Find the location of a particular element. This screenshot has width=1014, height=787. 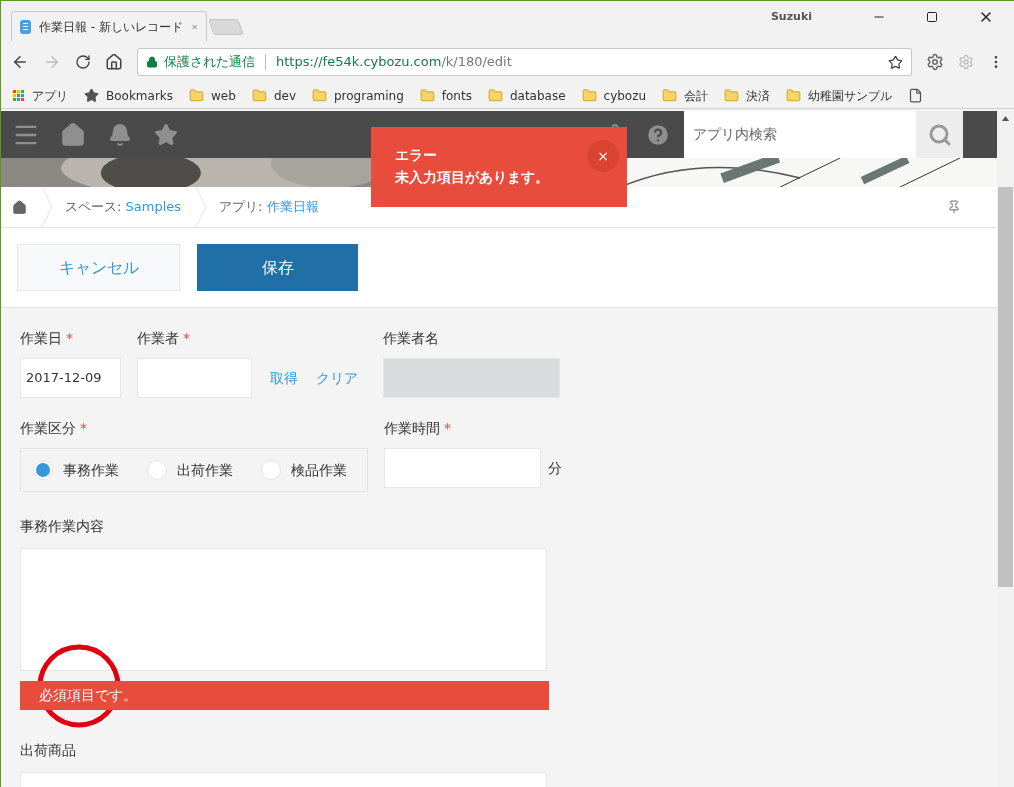

extension-gear-icon is located at coordinates (935, 62).